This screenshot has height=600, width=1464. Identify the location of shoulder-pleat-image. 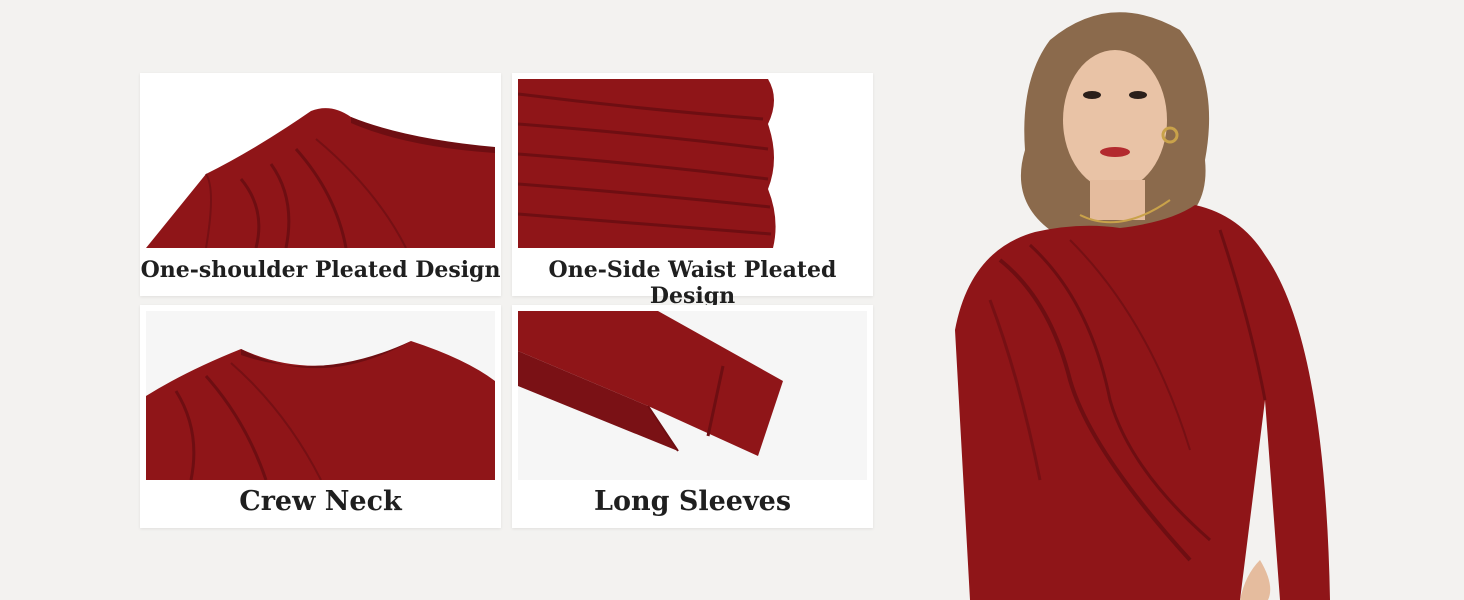
(320, 163).